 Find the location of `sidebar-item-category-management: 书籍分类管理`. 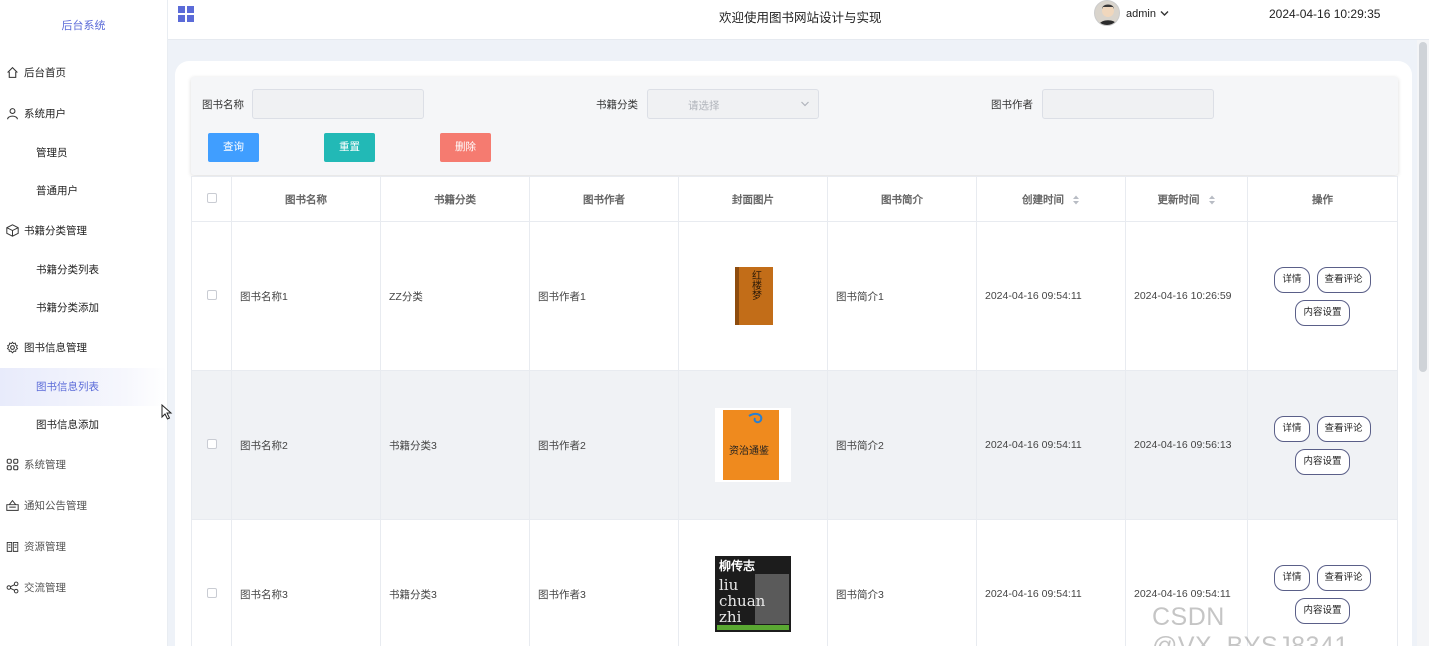

sidebar-item-category-management: 书籍分类管理 is located at coordinates (83, 230).